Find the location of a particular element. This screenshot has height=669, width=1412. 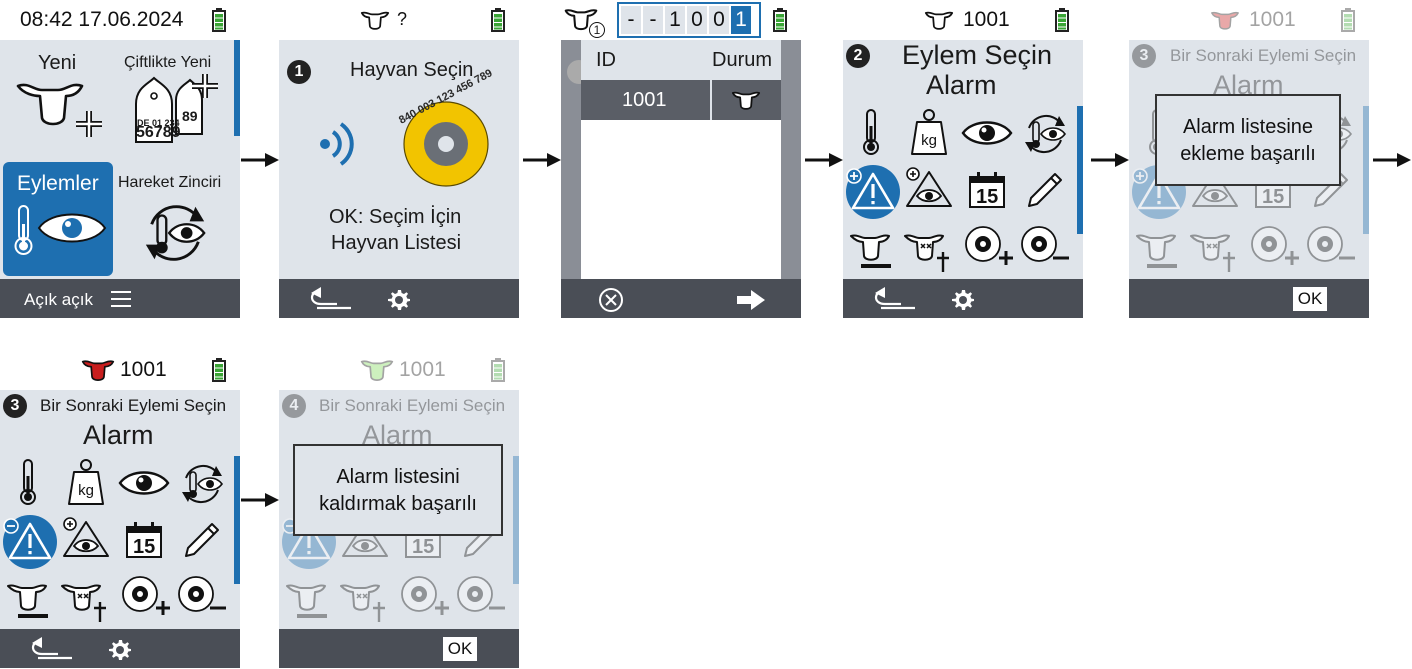

dialog-line2: ekleme başarılı is located at coordinates (1248, 154).